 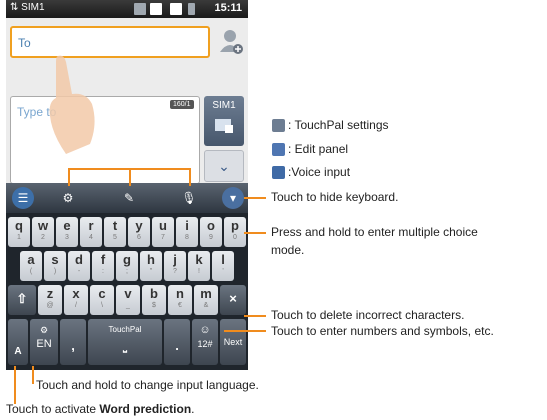 I want to click on key-label: q, so click(x=19, y=225).